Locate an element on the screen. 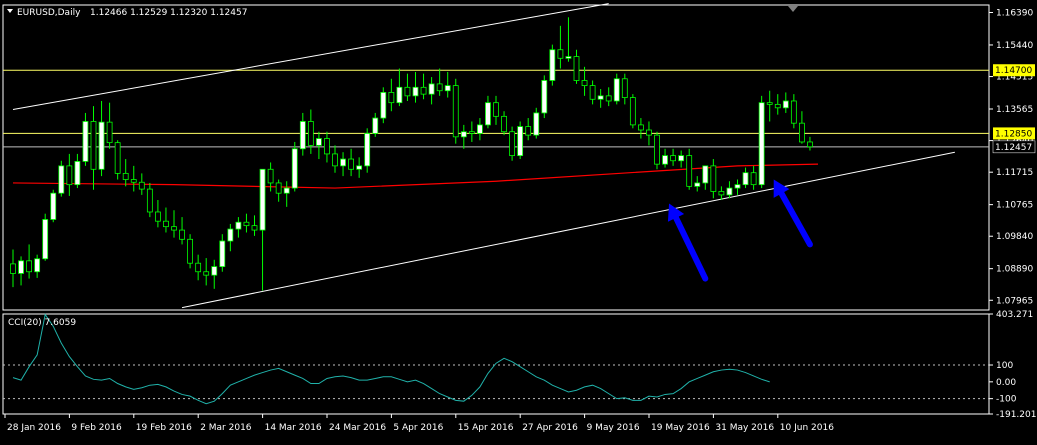  price-tick-label: 1.10765 is located at coordinates (1014, 206).